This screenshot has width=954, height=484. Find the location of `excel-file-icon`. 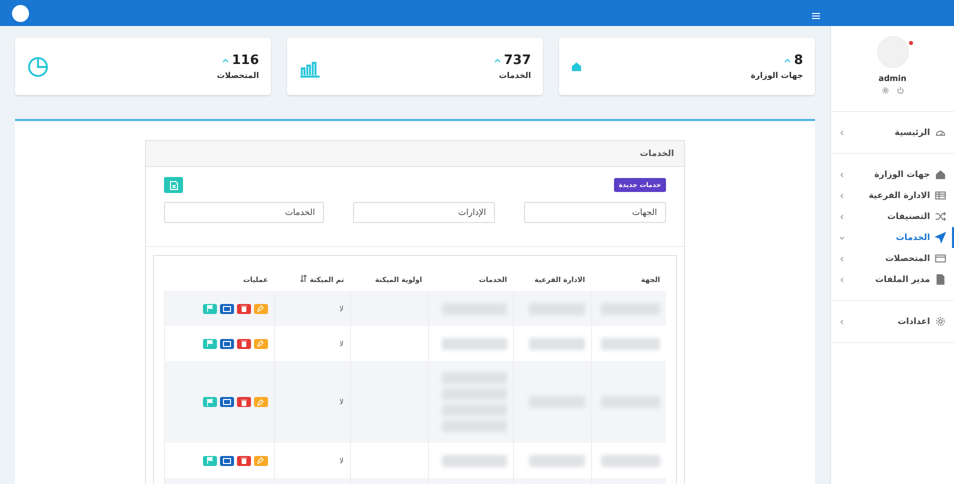

excel-file-icon is located at coordinates (174, 185).